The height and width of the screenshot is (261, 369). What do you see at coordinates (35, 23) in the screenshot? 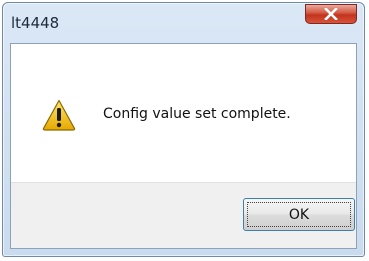
I see `window-title: lt4448` at bounding box center [35, 23].